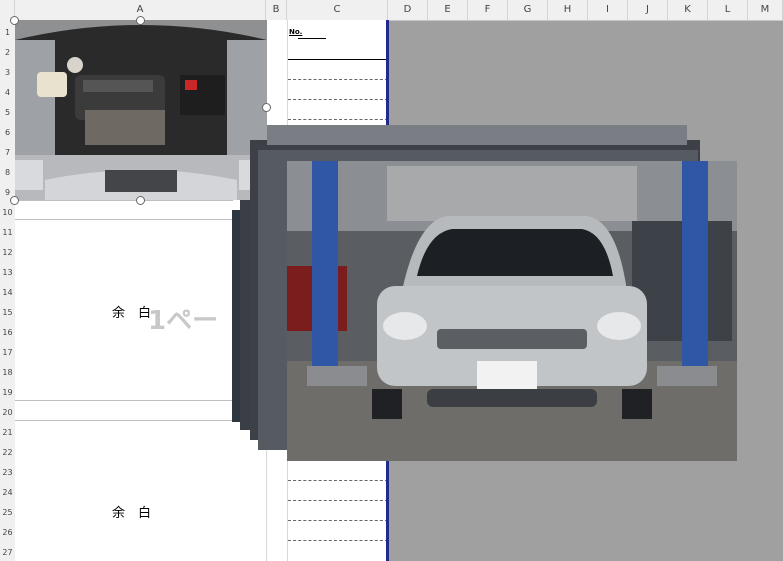 The height and width of the screenshot is (561, 783). What do you see at coordinates (338, 59) in the screenshot?
I see `solid-line` at bounding box center [338, 59].